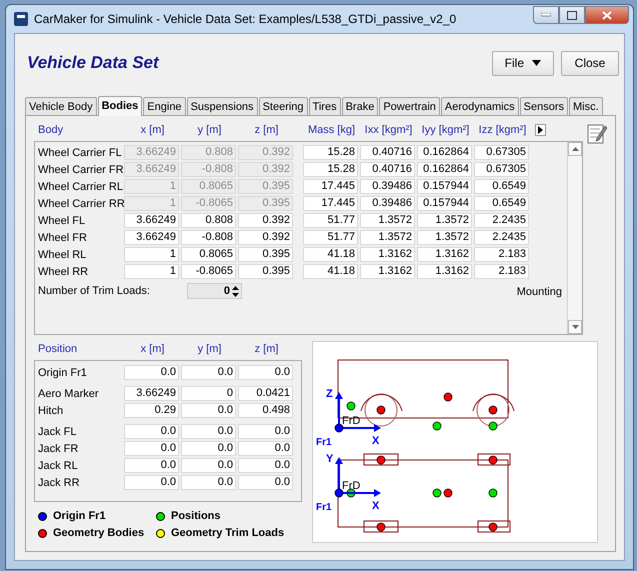 The height and width of the screenshot is (571, 637). What do you see at coordinates (536, 63) in the screenshot?
I see `caret-icon` at bounding box center [536, 63].